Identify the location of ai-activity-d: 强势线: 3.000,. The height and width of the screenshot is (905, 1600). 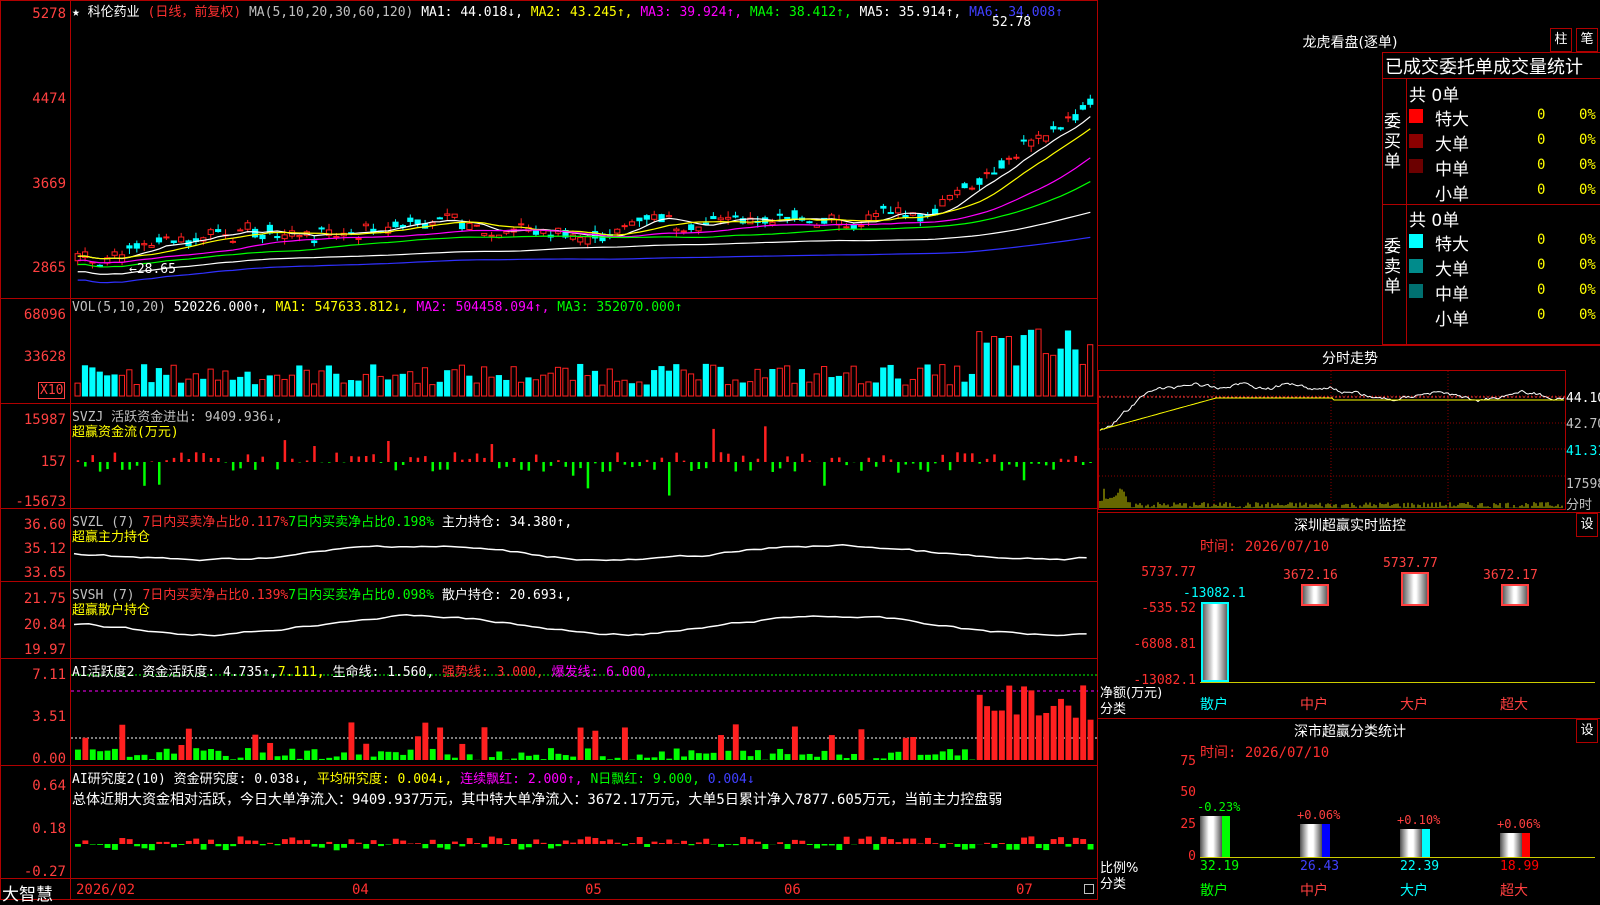
(493, 672).